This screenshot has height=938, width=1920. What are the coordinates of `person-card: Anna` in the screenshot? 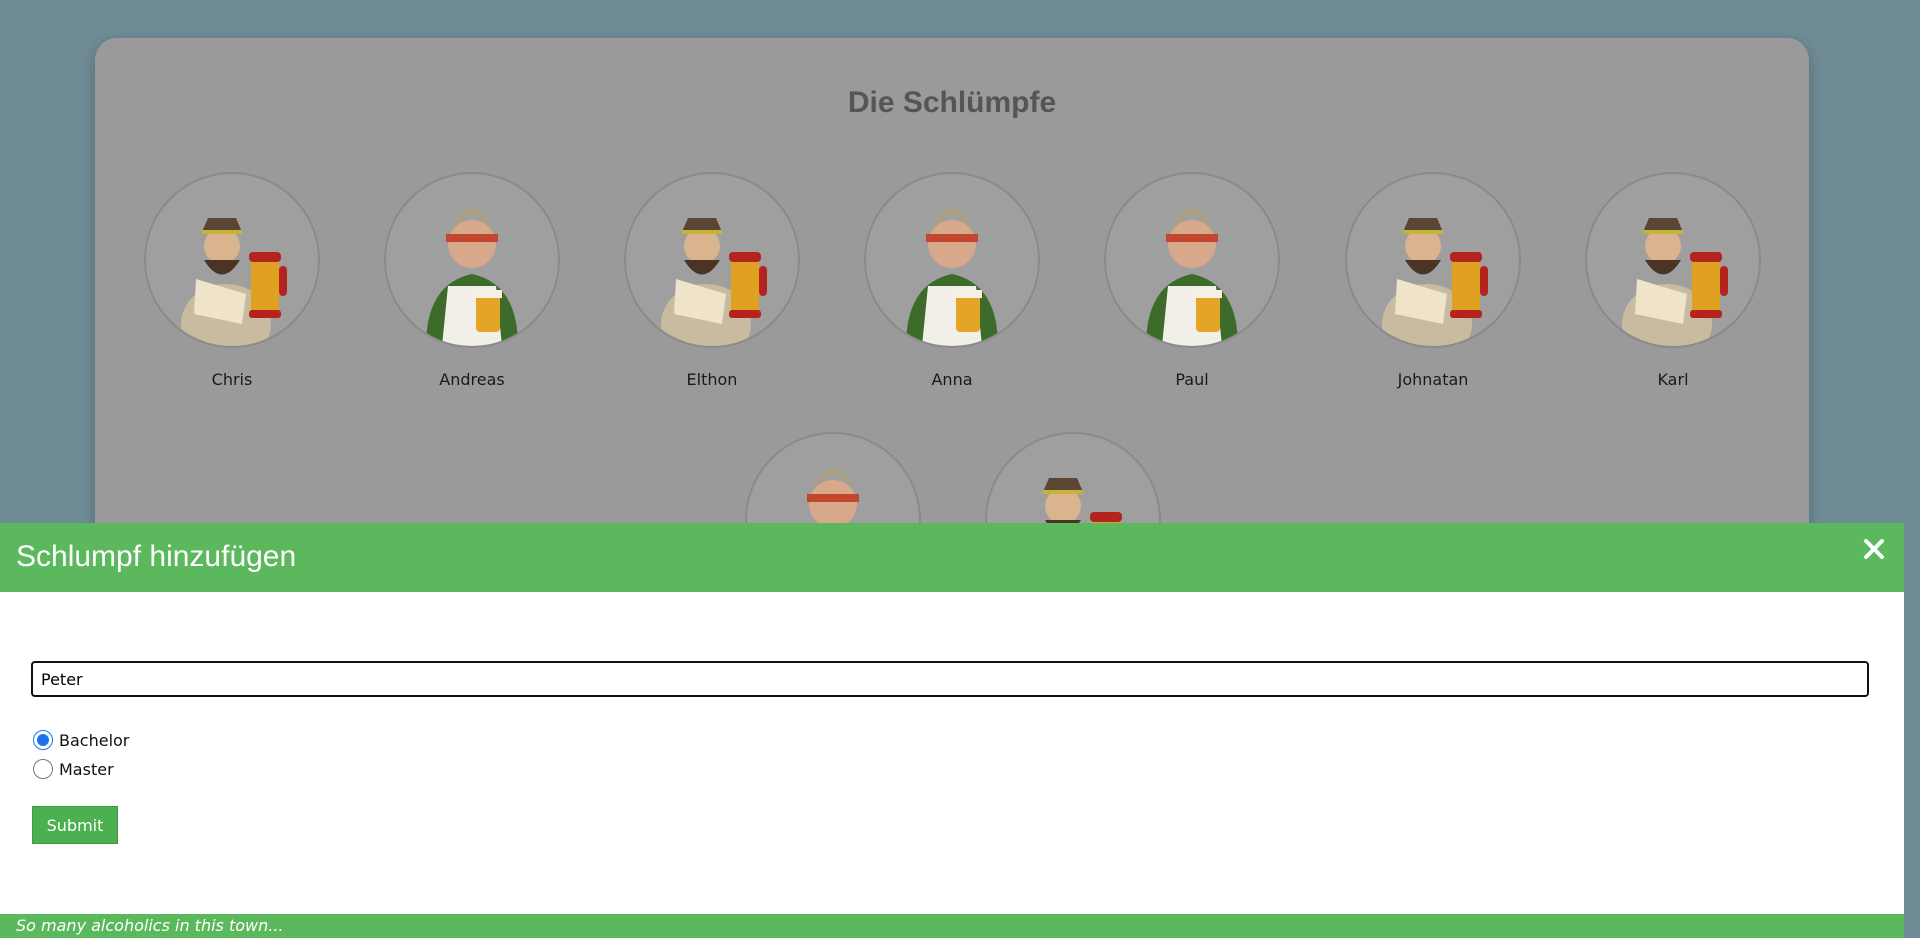 It's located at (952, 280).